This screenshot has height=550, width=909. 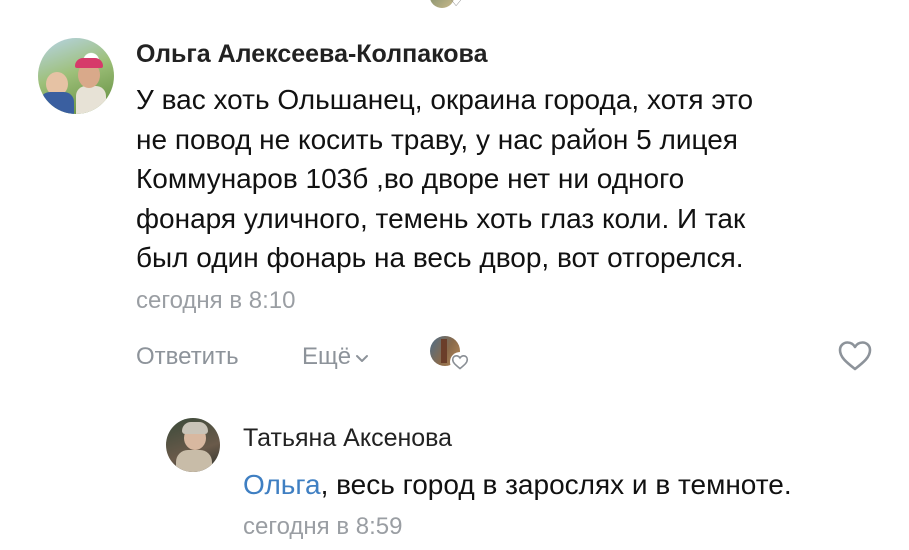 I want to click on reply-button: Ответить, so click(x=187, y=357).